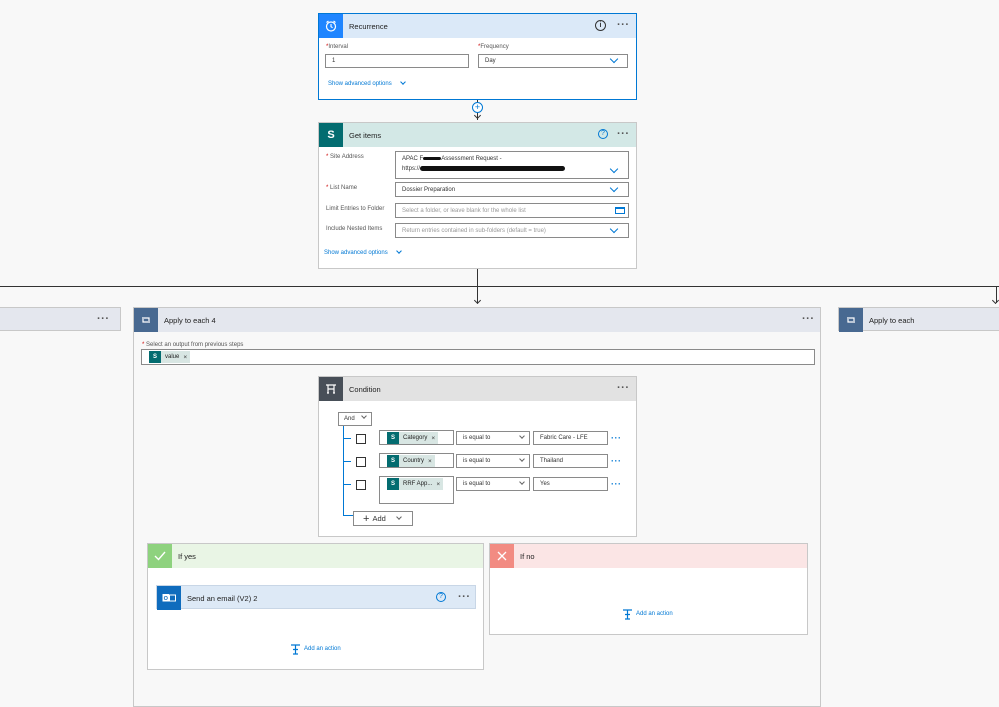 The height and width of the screenshot is (707, 999). I want to click on select-output-input, so click(478, 357).